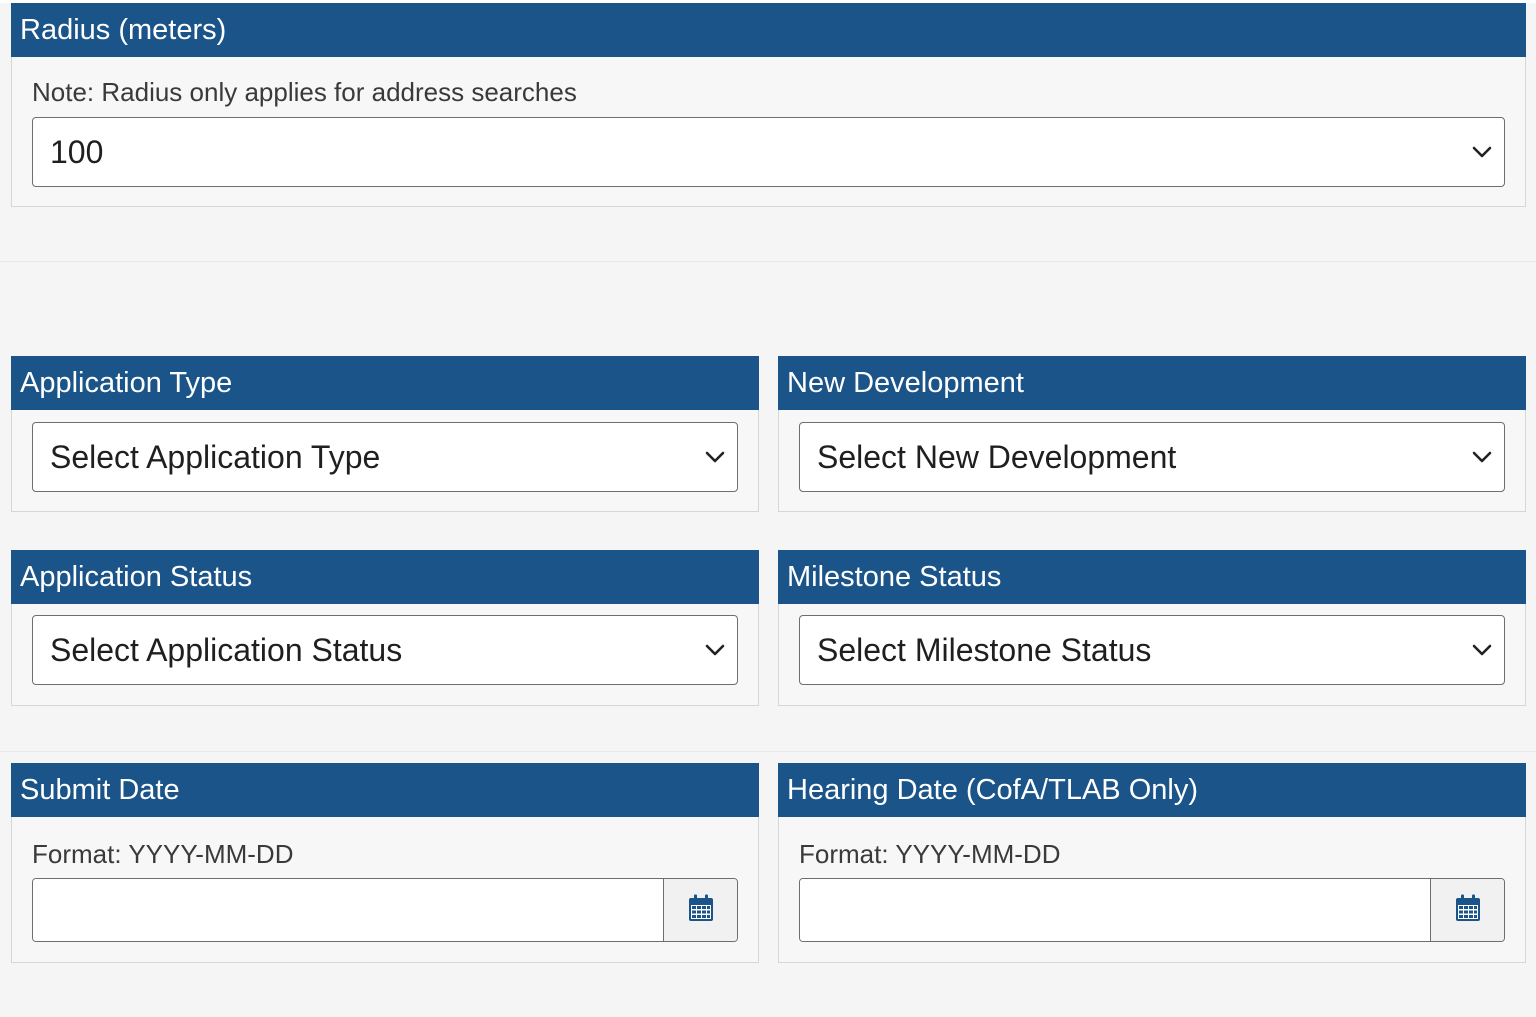 The width and height of the screenshot is (1536, 1017). What do you see at coordinates (385, 383) in the screenshot?
I see `application-type-title: Application Type` at bounding box center [385, 383].